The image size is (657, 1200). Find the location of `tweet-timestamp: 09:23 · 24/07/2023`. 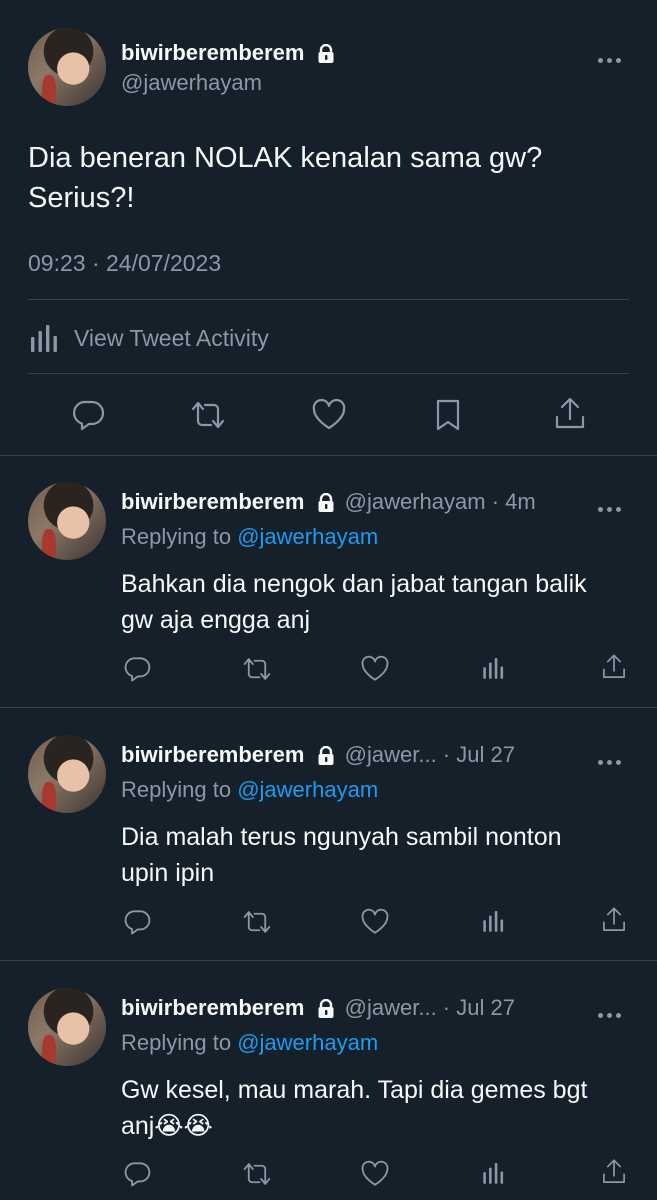

tweet-timestamp: 09:23 · 24/07/2023 is located at coordinates (124, 263).